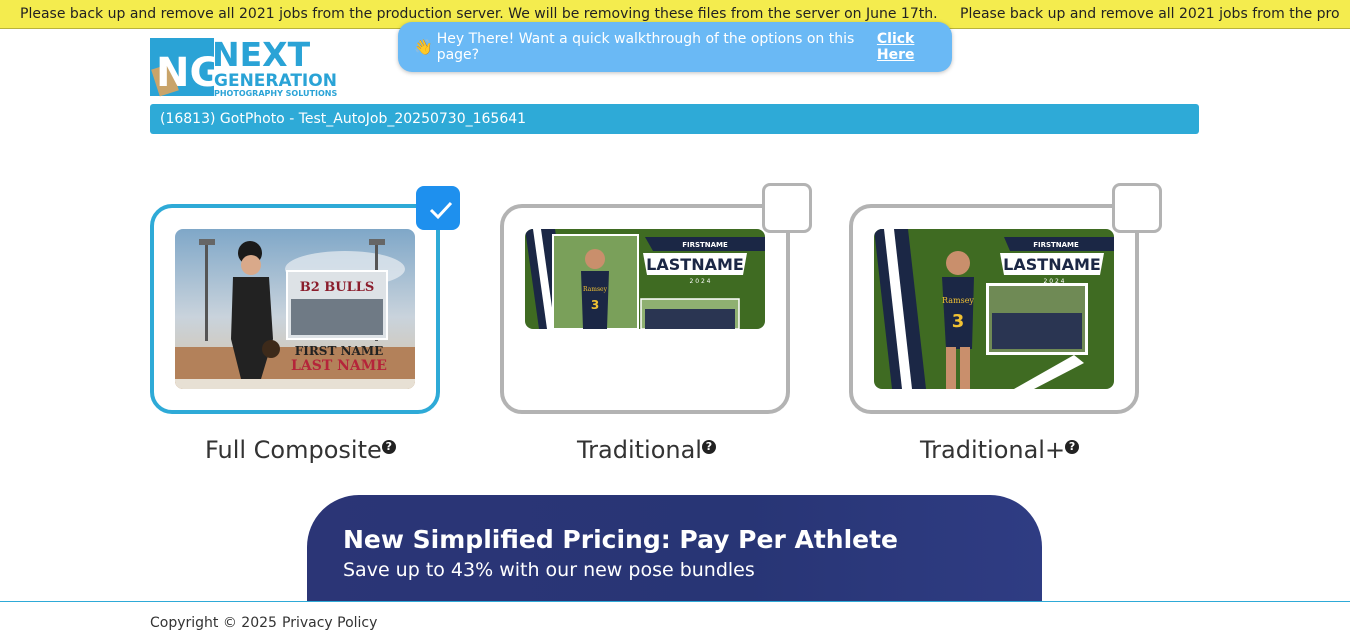  What do you see at coordinates (645, 279) in the screenshot?
I see `traditional-thumbnail: 3 Ramsey FIRSTNAME LASTNAME 2 0 2 4` at bounding box center [645, 279].